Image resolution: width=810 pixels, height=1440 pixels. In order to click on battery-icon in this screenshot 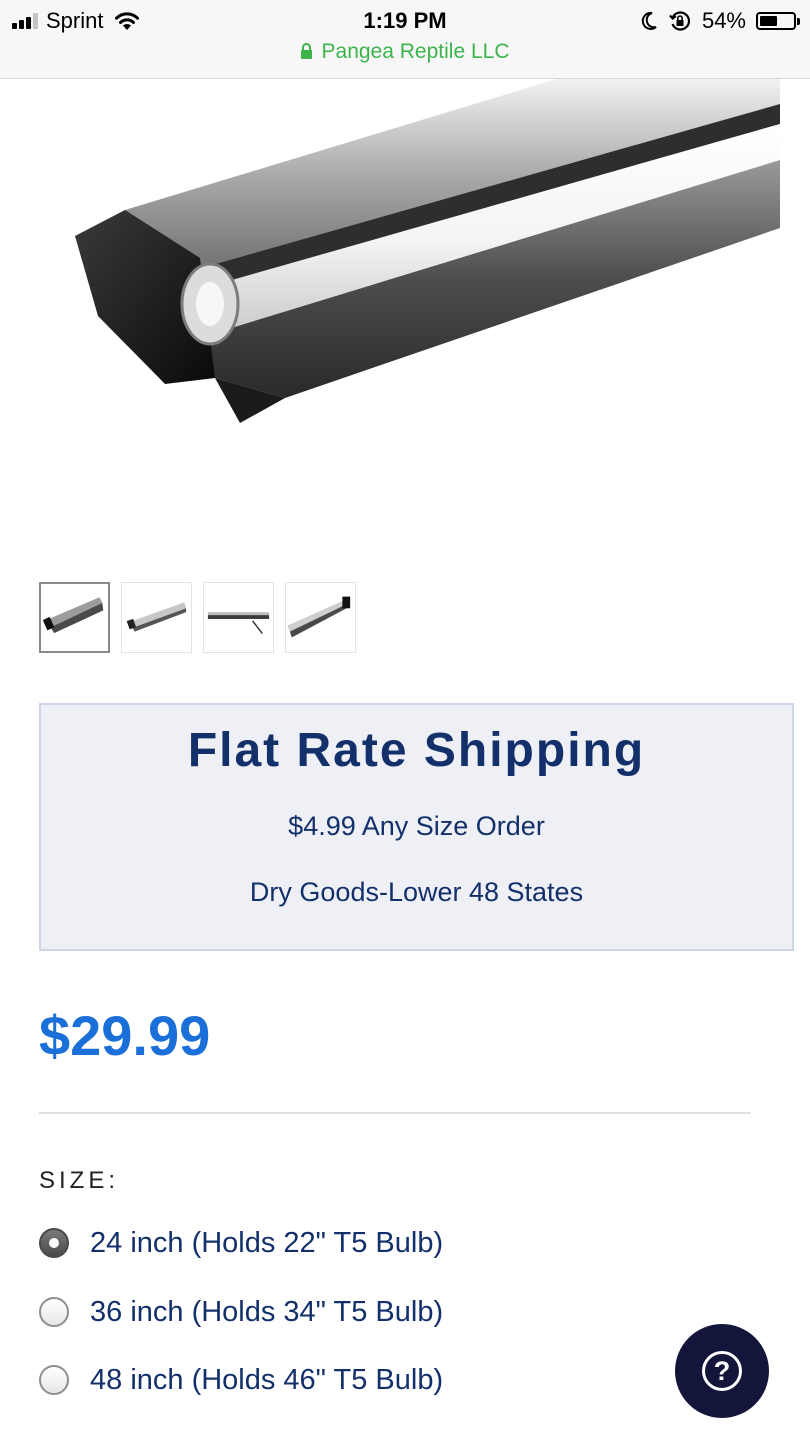, I will do `click(778, 21)`.